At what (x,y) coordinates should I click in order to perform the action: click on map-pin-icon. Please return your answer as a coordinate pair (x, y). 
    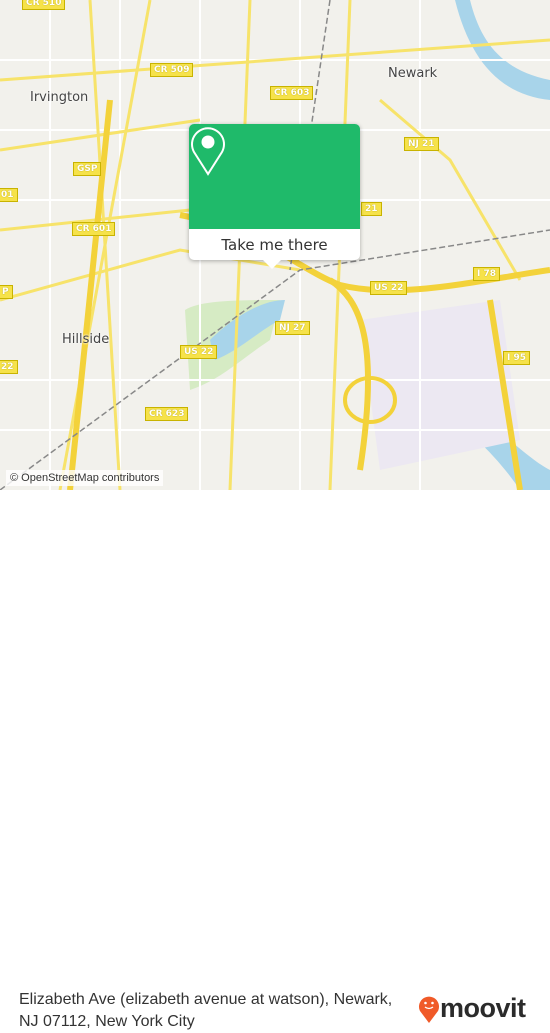
    Looking at the image, I should click on (208, 151).